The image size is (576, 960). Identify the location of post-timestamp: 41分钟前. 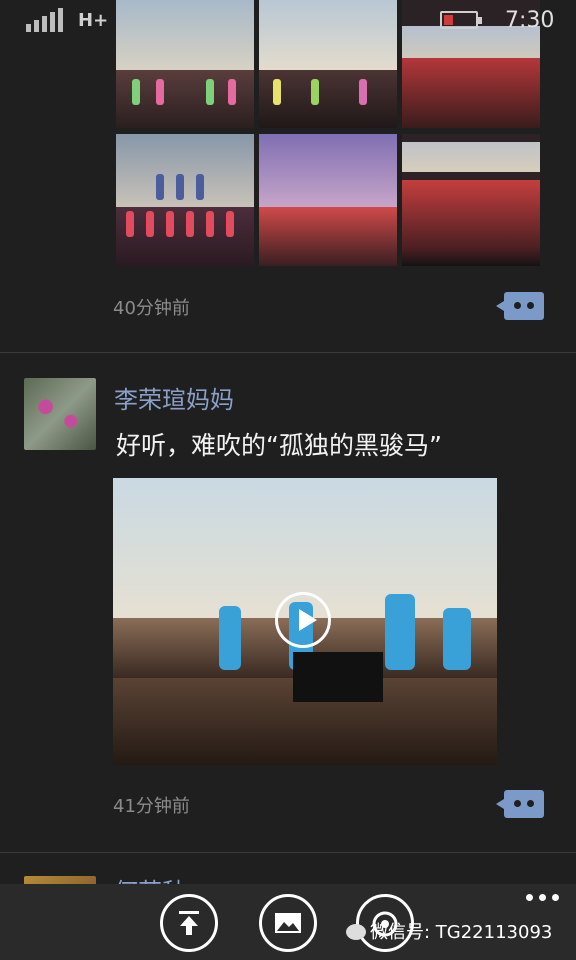
(151, 806).